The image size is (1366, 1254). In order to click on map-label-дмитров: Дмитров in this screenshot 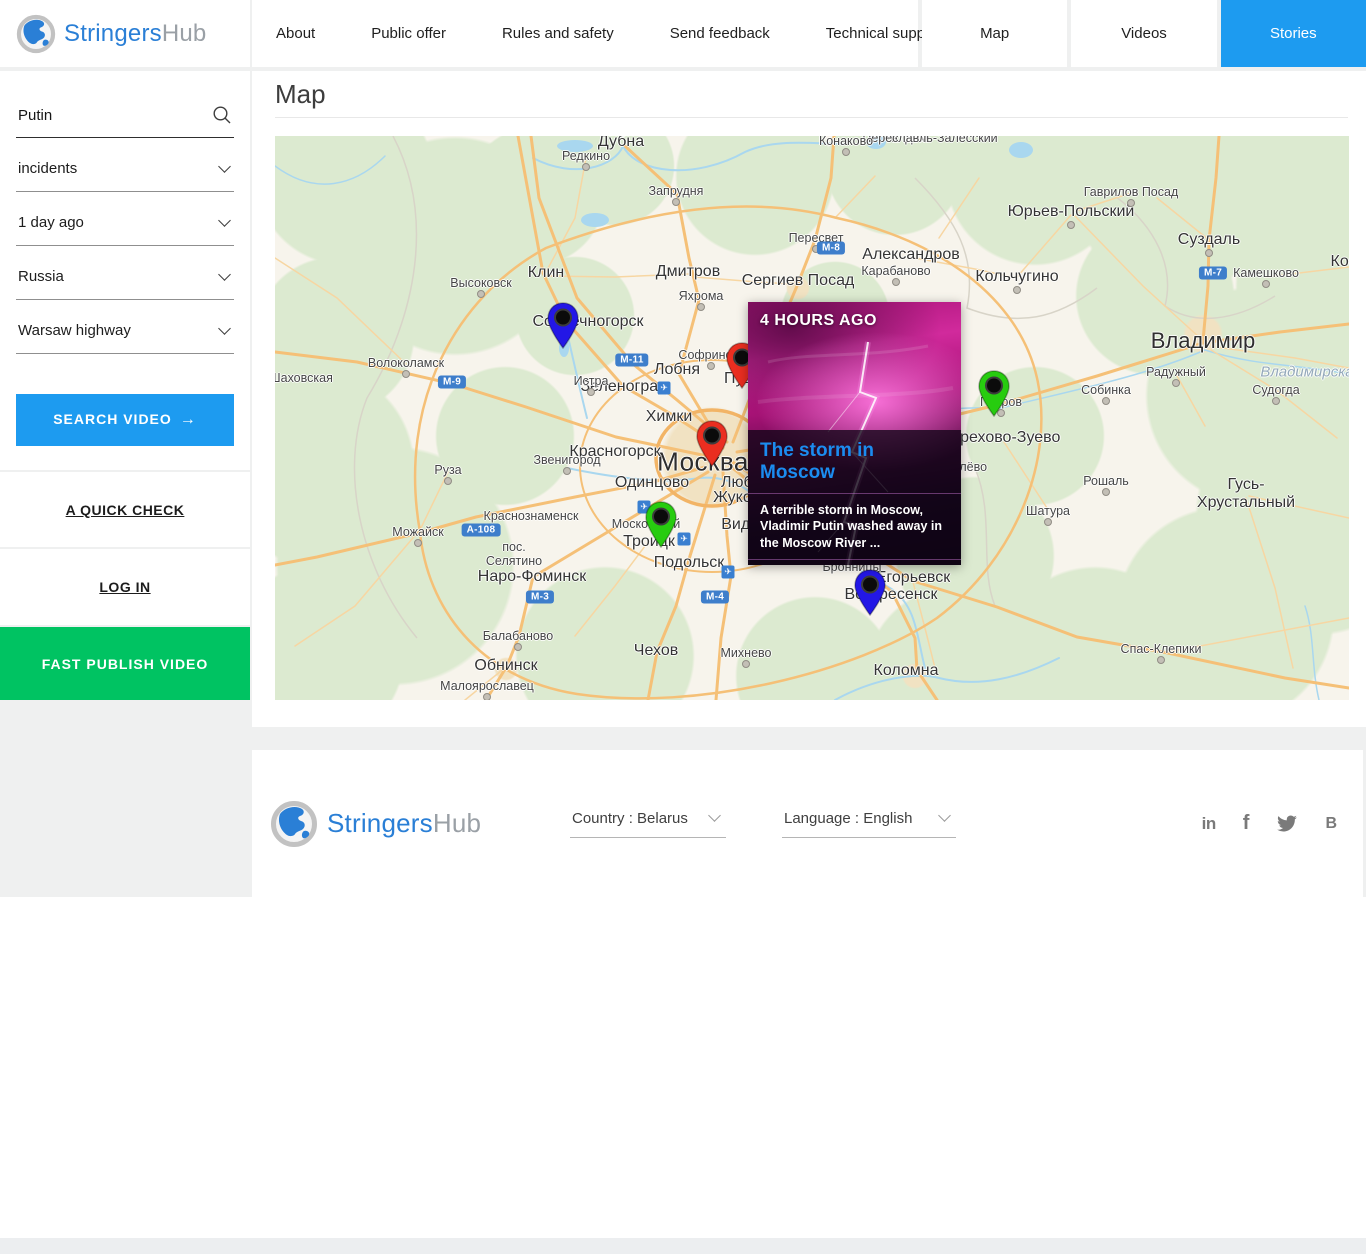, I will do `click(688, 271)`.